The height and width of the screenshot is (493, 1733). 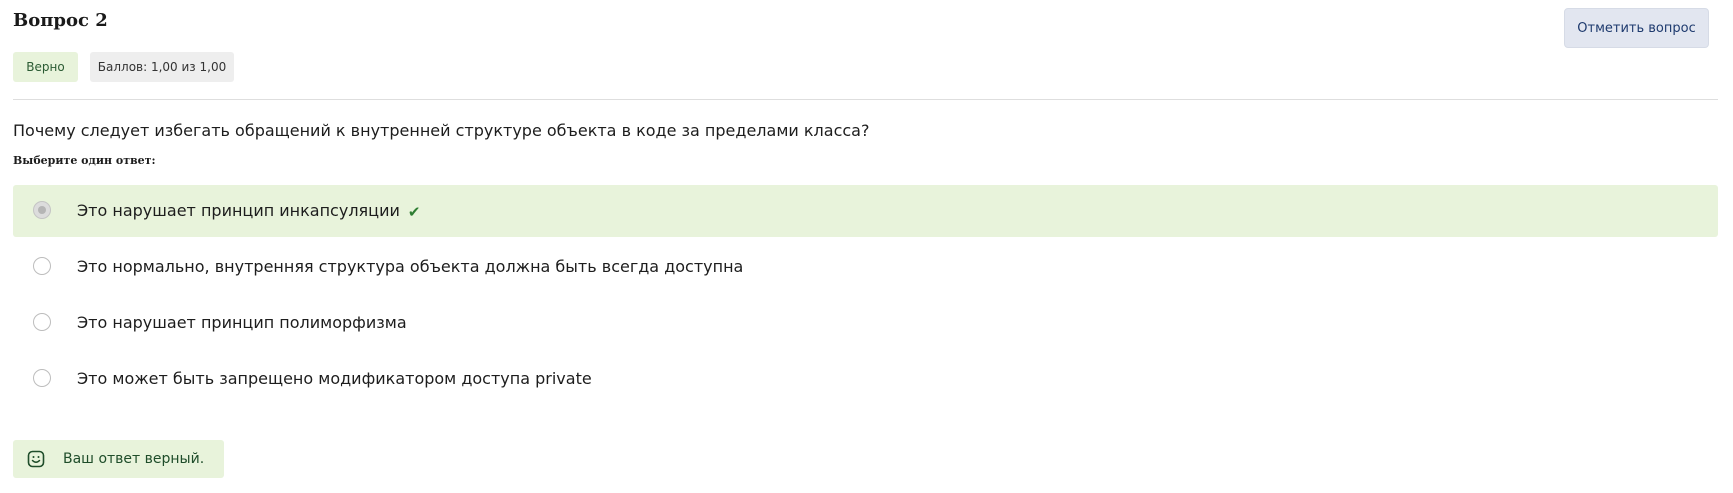 I want to click on feedback-box: Ваш ответ верный., so click(x=118, y=459).